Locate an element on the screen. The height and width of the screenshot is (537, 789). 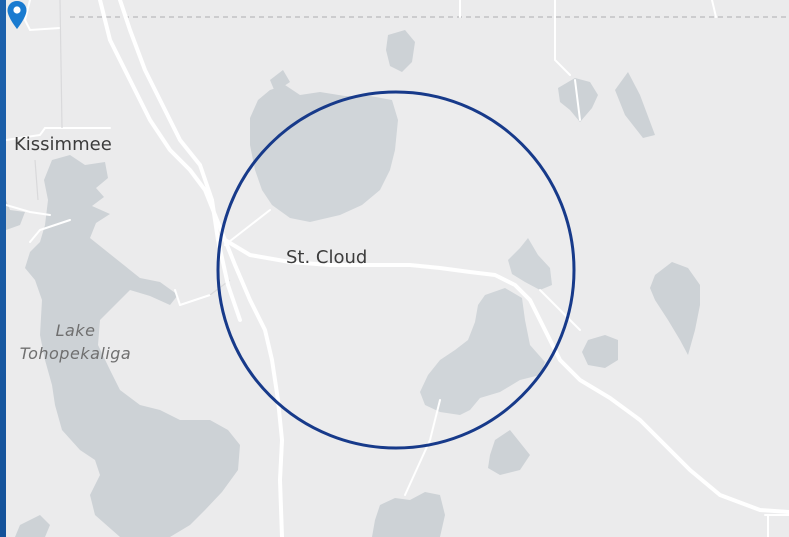
lake-label-line2: Tohopekaliga is located at coordinates (75, 353).